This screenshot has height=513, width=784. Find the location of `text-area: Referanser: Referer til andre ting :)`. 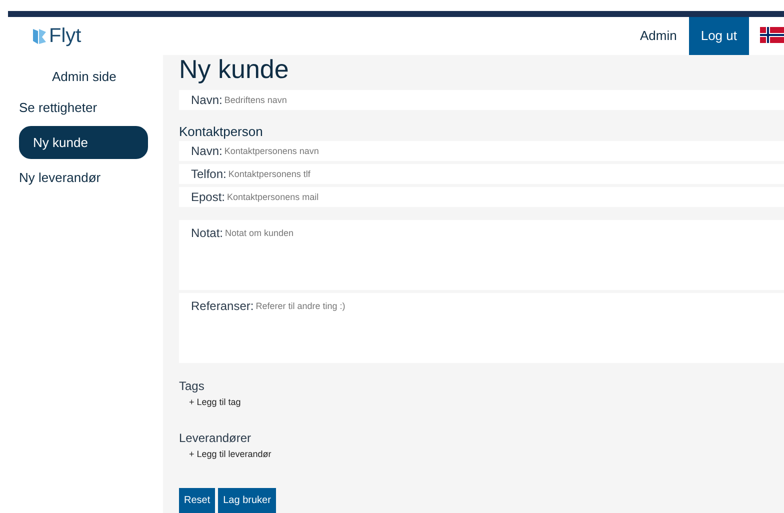

text-area: Referanser: Referer til andre ting :) is located at coordinates (481, 328).